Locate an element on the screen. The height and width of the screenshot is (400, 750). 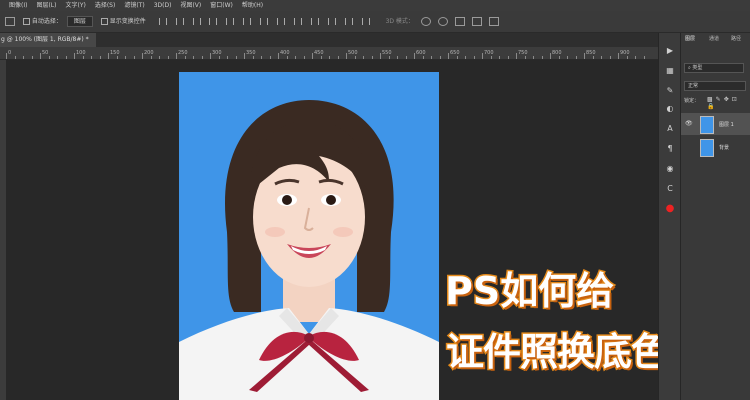
3d-slide-icon is located at coordinates (476, 21).